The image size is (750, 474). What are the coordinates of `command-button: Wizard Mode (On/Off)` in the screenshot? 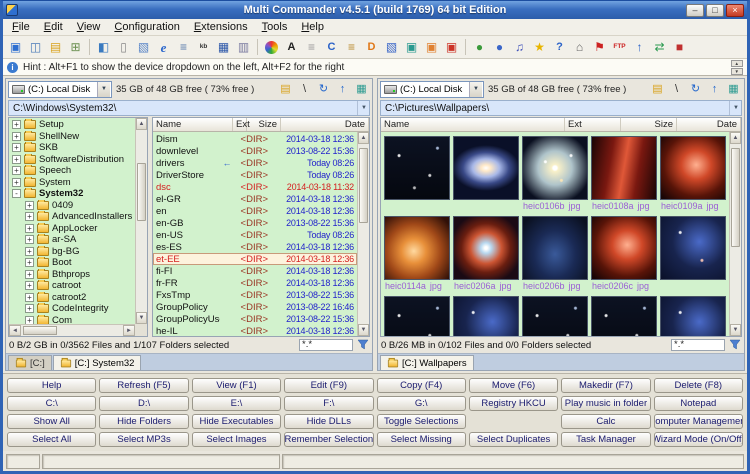 It's located at (698, 439).